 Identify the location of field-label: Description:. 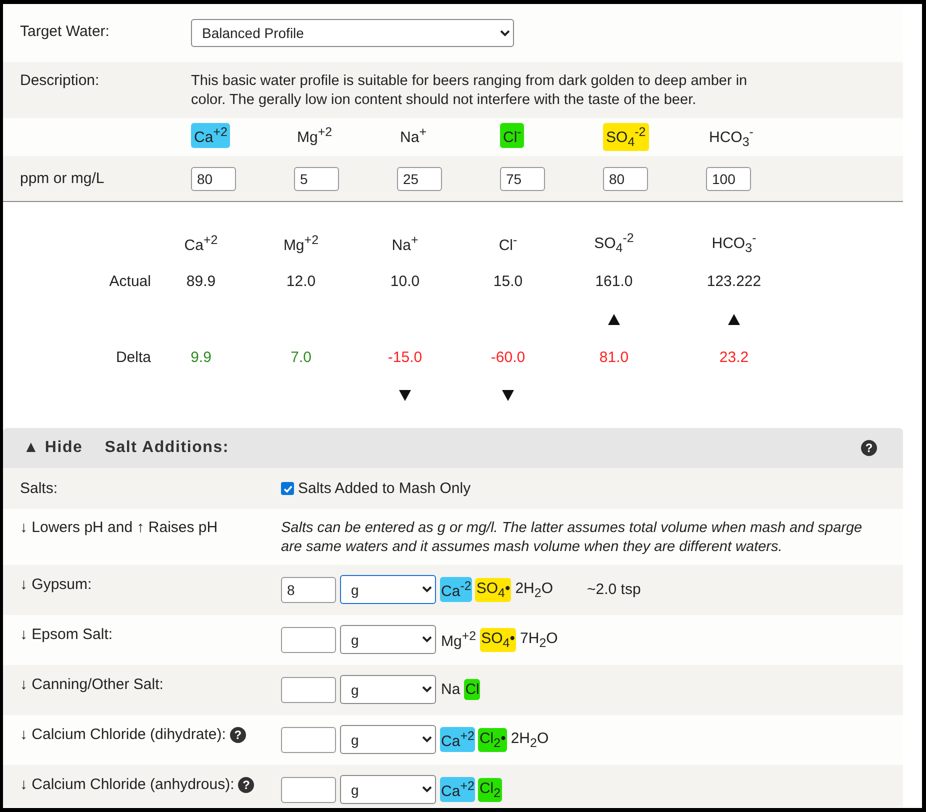
(59, 80).